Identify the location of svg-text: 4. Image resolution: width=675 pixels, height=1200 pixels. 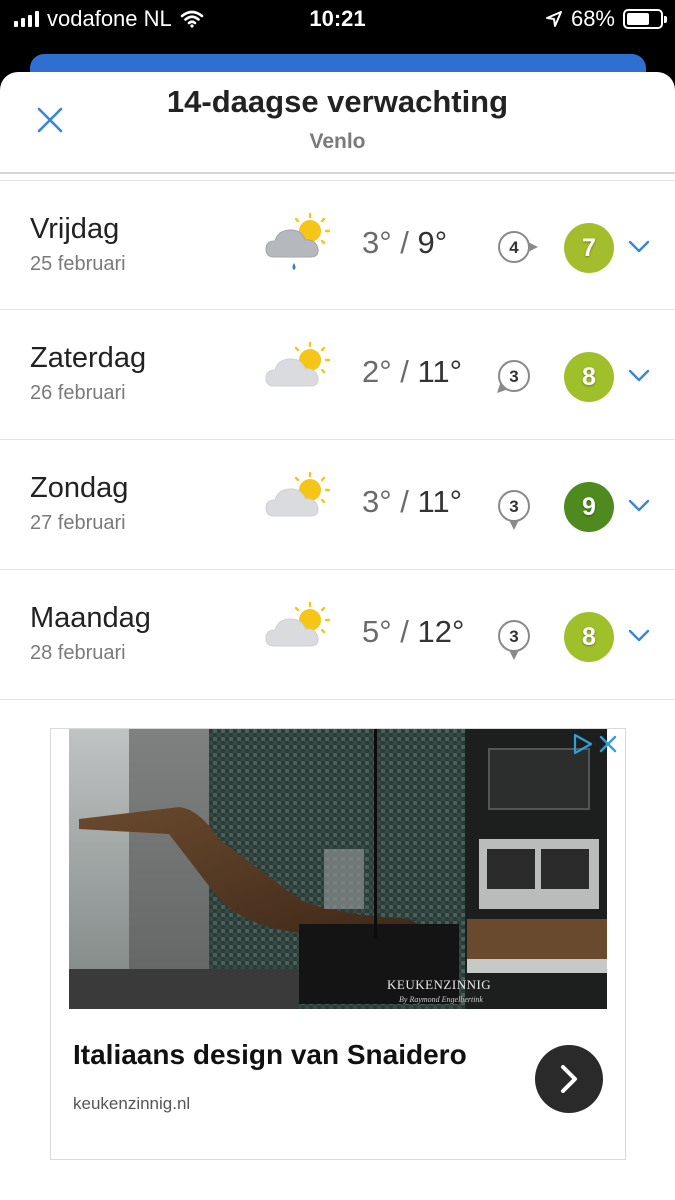
(514, 247).